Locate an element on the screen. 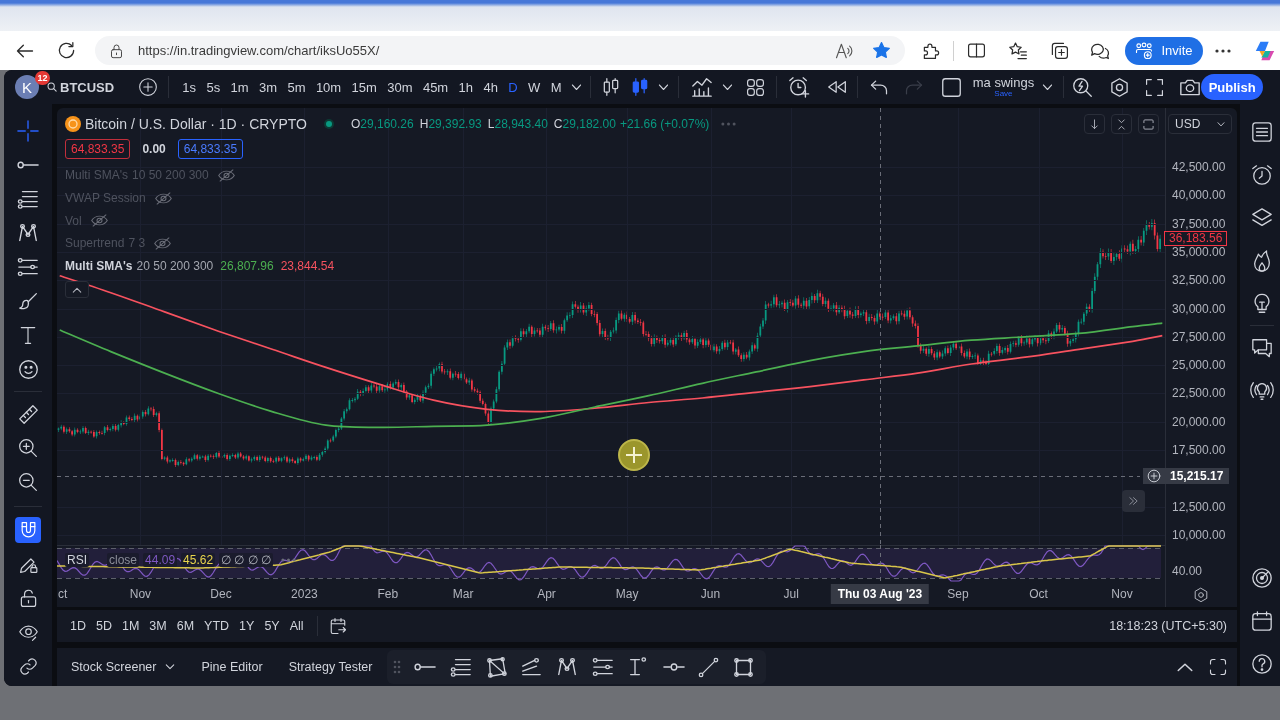 This screenshot has width=1280, height=720. crosshair-price-label: 15,215.17 is located at coordinates (1197, 476).